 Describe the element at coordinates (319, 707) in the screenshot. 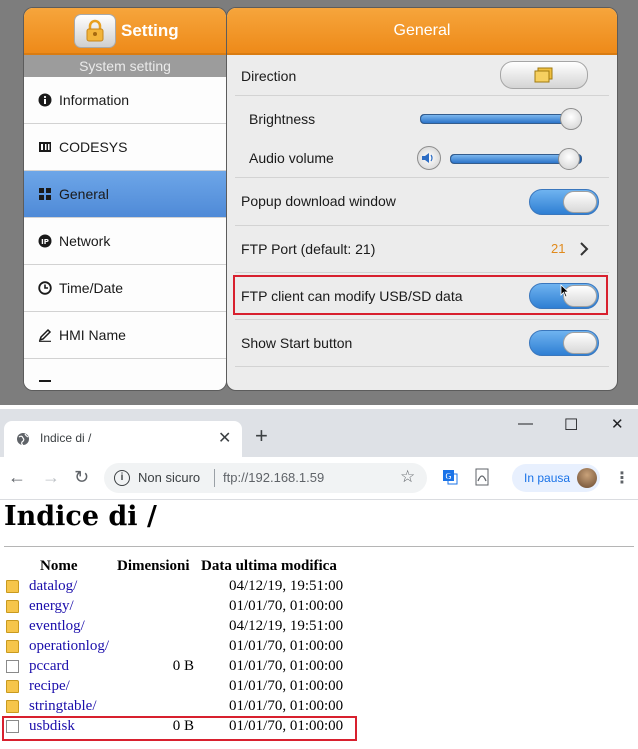

I see `list-item: stringtable/01/01/70, 01:00:00` at that location.